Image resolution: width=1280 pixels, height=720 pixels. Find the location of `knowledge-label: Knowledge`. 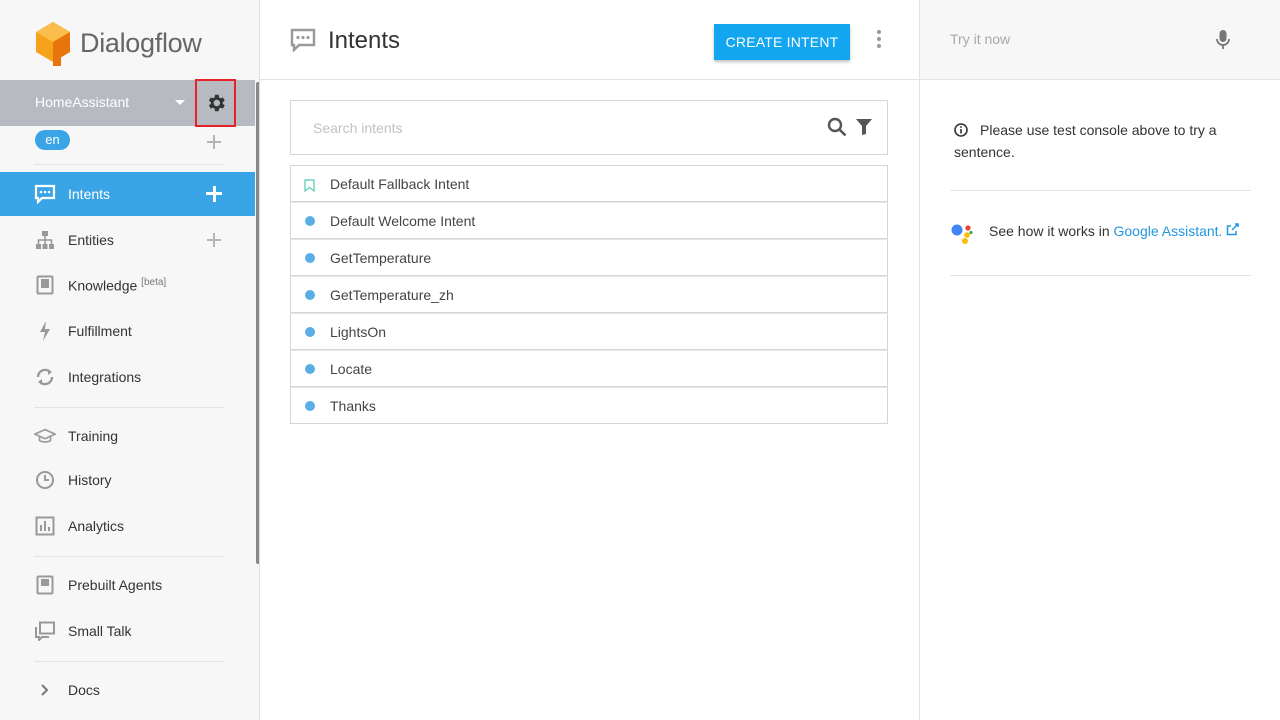

knowledge-label: Knowledge is located at coordinates (103, 285).